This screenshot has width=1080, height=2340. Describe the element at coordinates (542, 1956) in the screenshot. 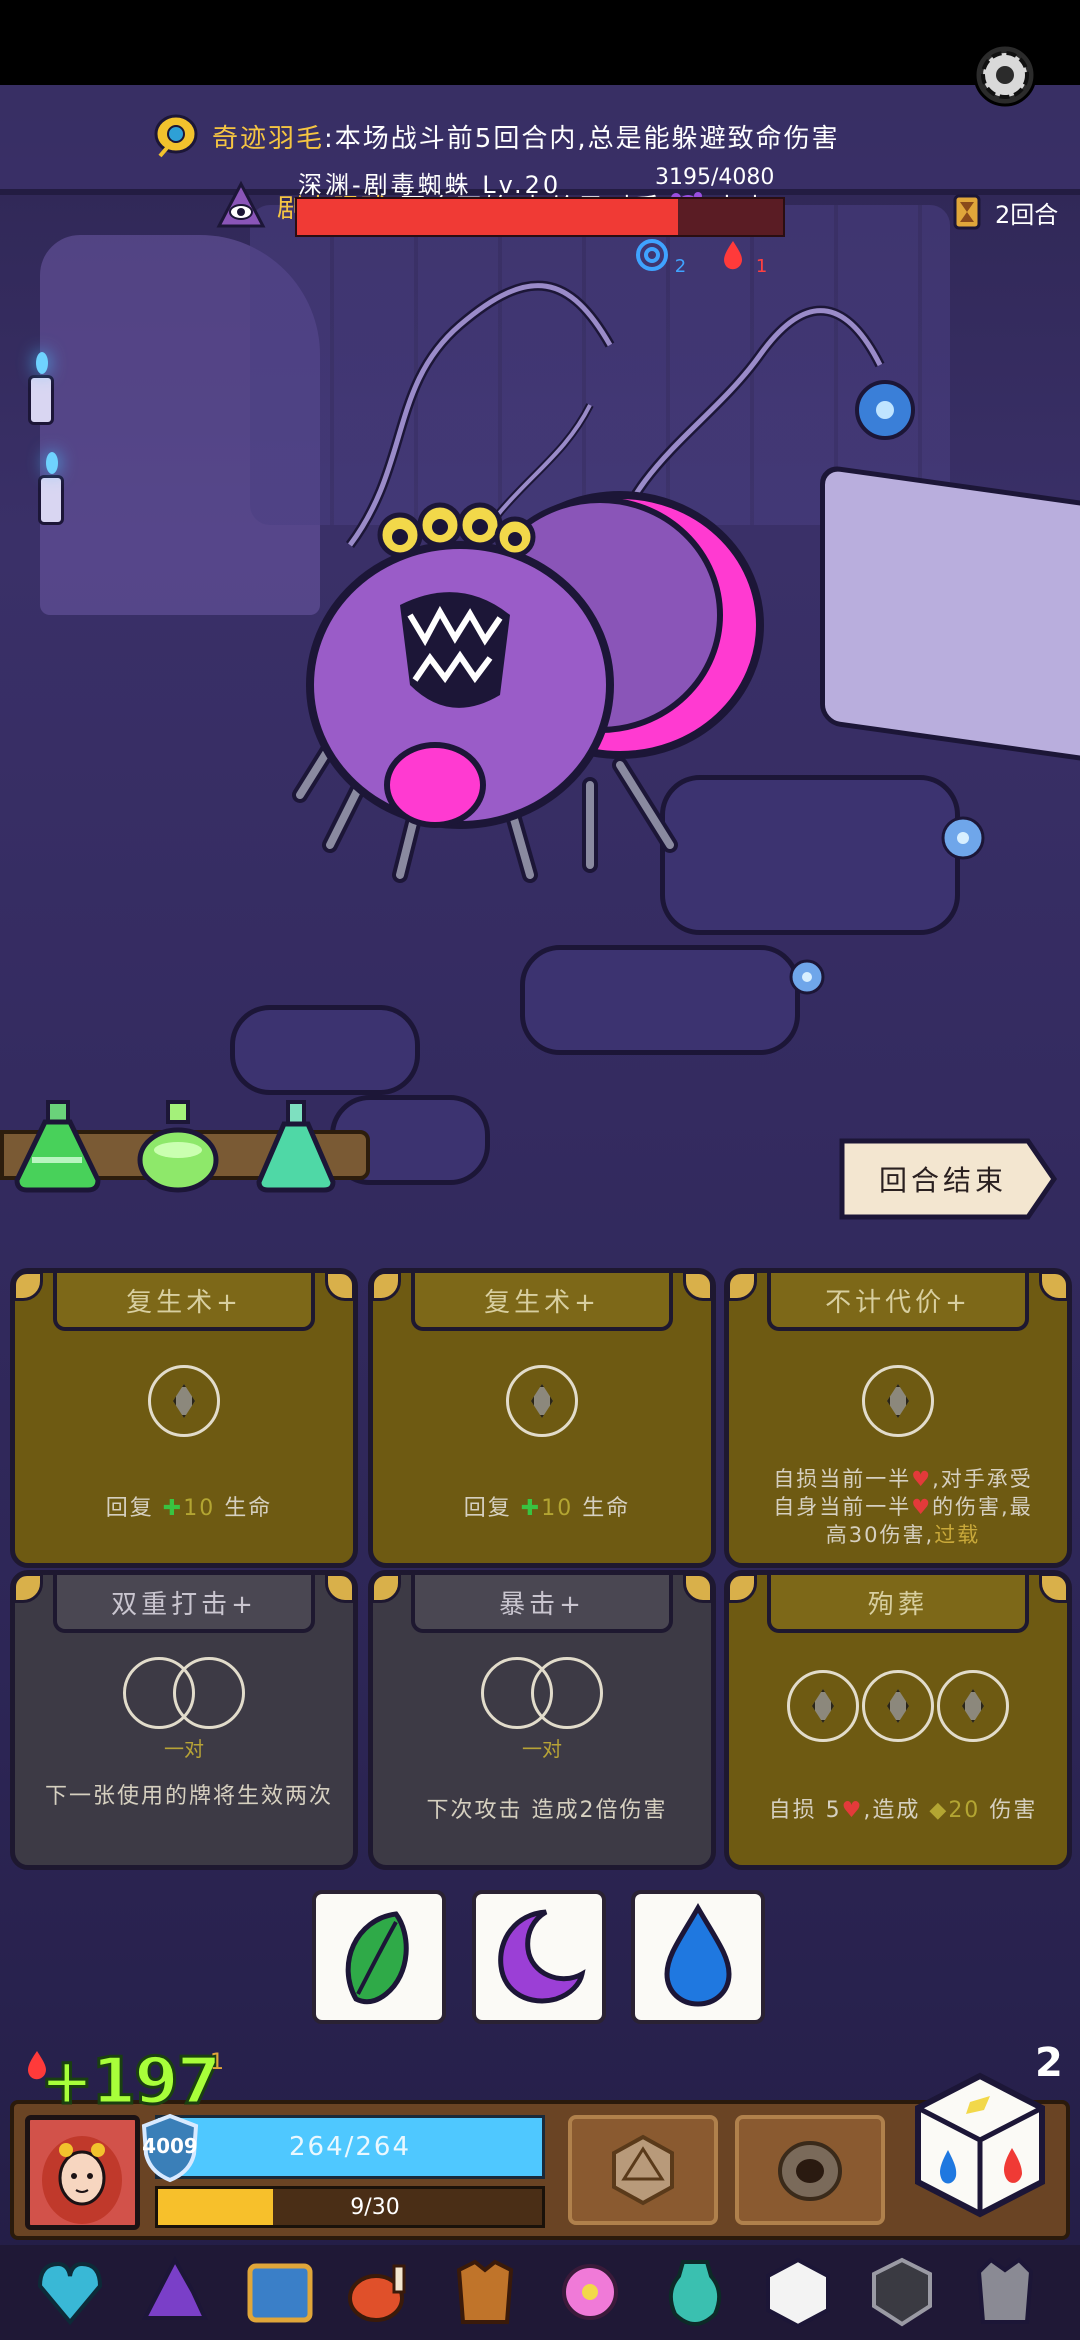

I see `purple-moon-icon` at that location.